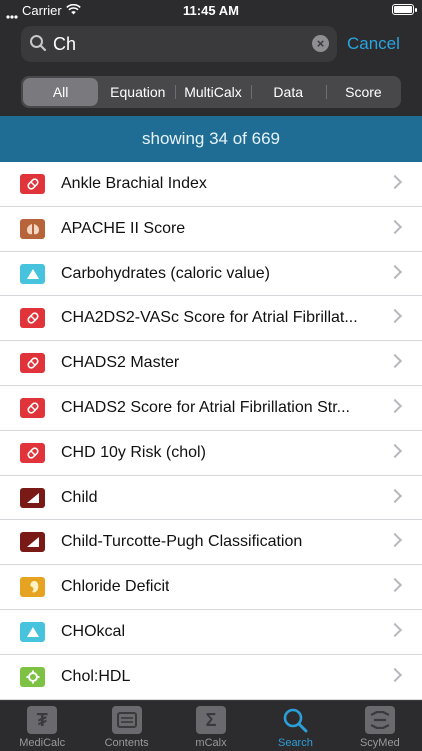 This screenshot has width=422, height=751. Describe the element at coordinates (32, 587) in the screenshot. I see `kidney-icon` at that location.